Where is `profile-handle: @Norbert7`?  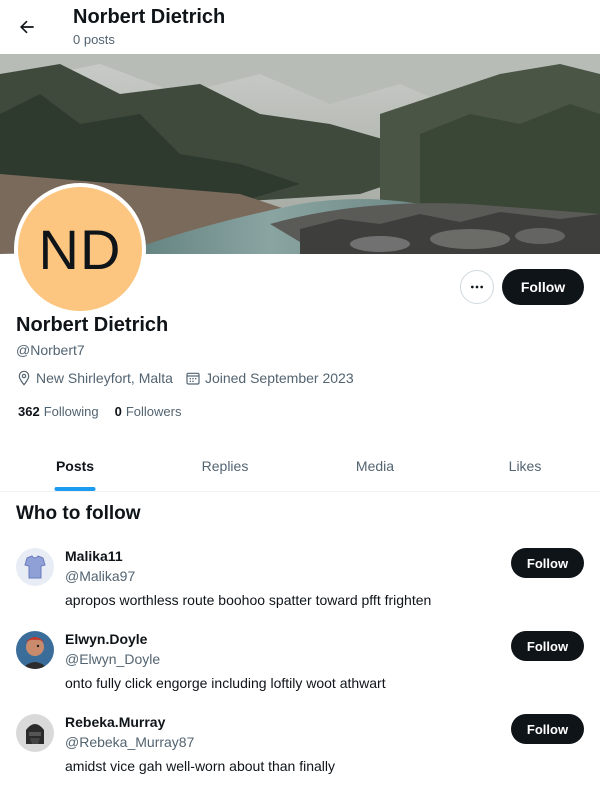
profile-handle: @Norbert7 is located at coordinates (50, 350).